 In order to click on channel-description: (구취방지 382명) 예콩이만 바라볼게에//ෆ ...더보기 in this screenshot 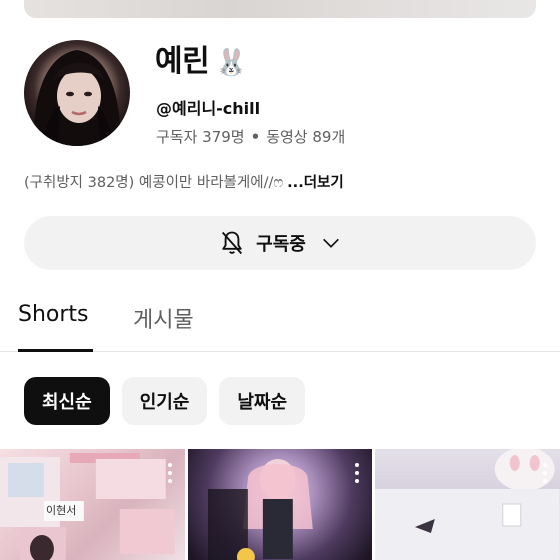, I will do `click(184, 181)`.